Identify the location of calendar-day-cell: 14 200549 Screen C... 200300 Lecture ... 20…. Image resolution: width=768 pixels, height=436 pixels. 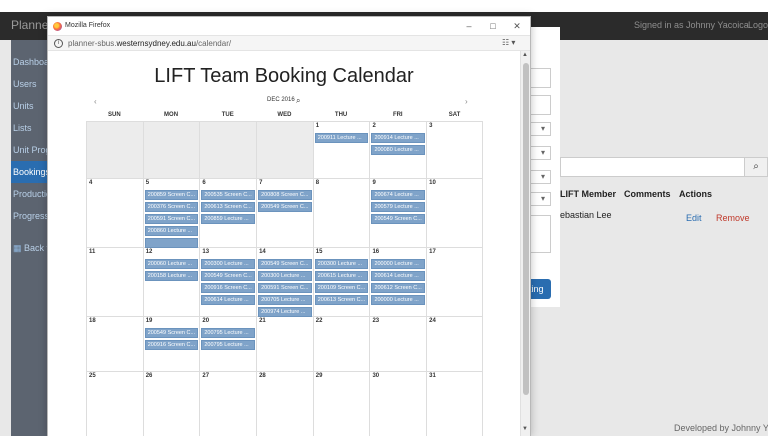
(284, 282).